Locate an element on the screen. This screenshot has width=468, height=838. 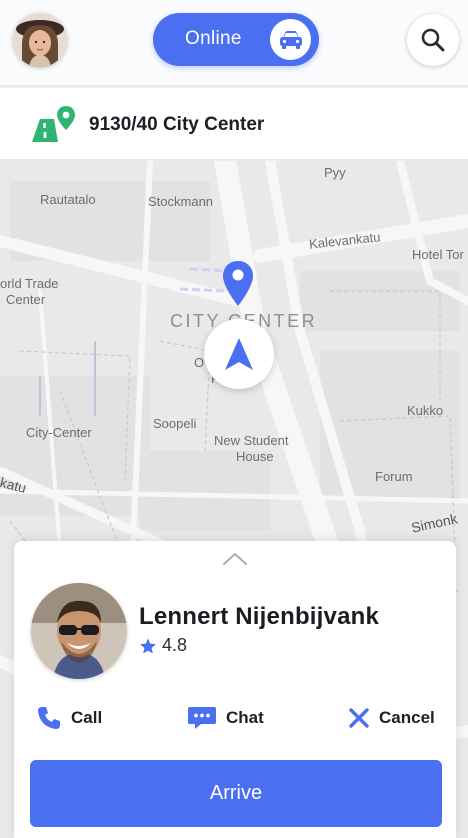
map-label-hotel-tor: Hotel Tor is located at coordinates (438, 254).